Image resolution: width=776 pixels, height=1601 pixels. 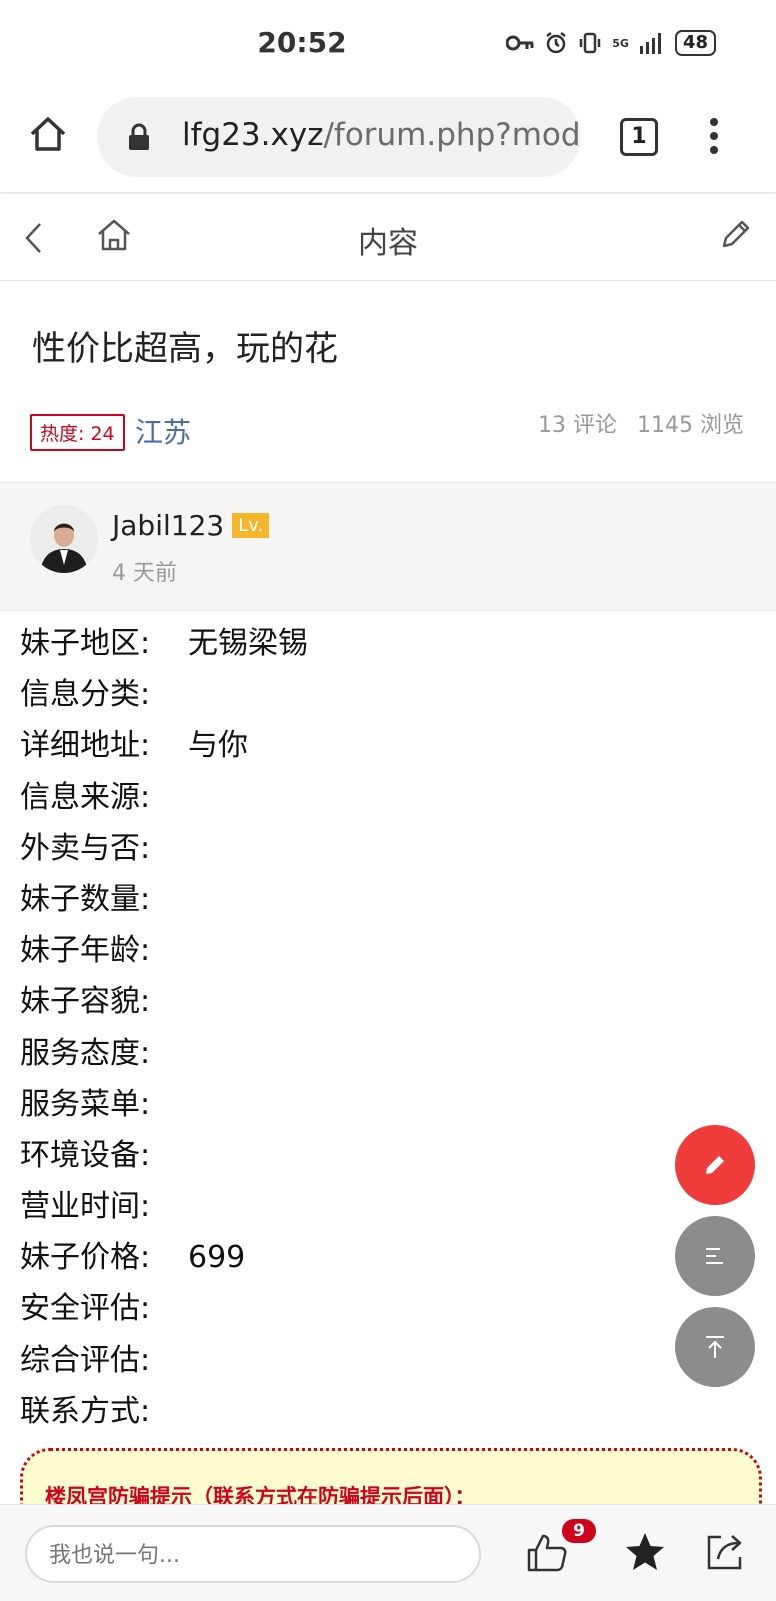 I want to click on field-row: 信息来源:, so click(x=164, y=801).